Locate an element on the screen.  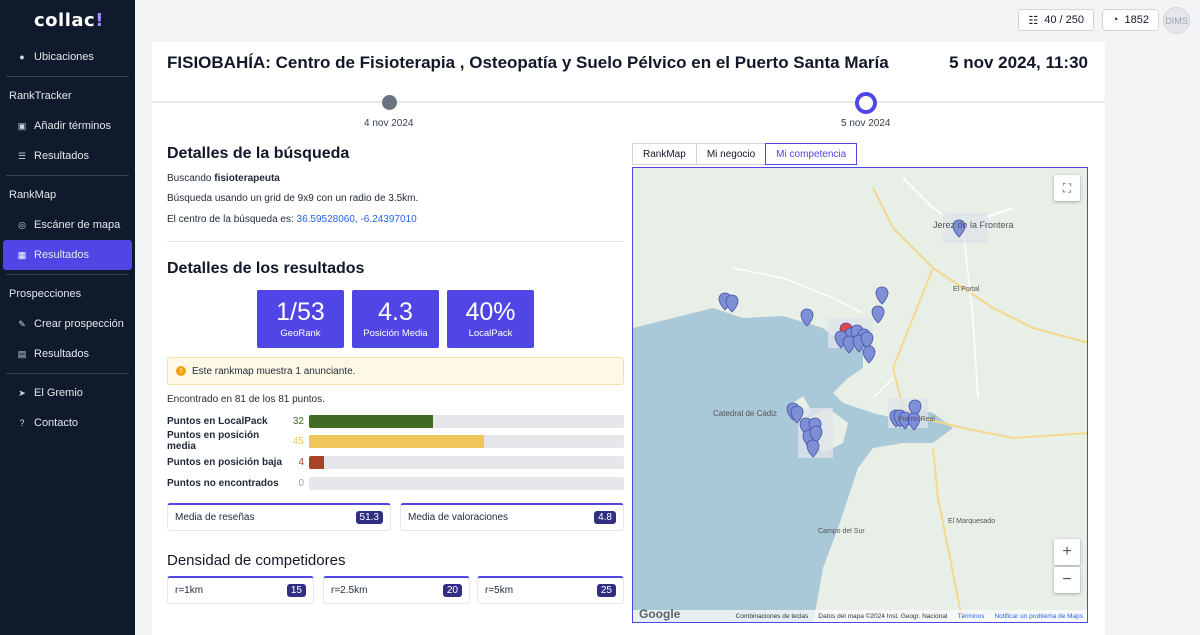
sidebar-item-add-terms: ▣ Añadir términos is located at coordinates (67, 126).